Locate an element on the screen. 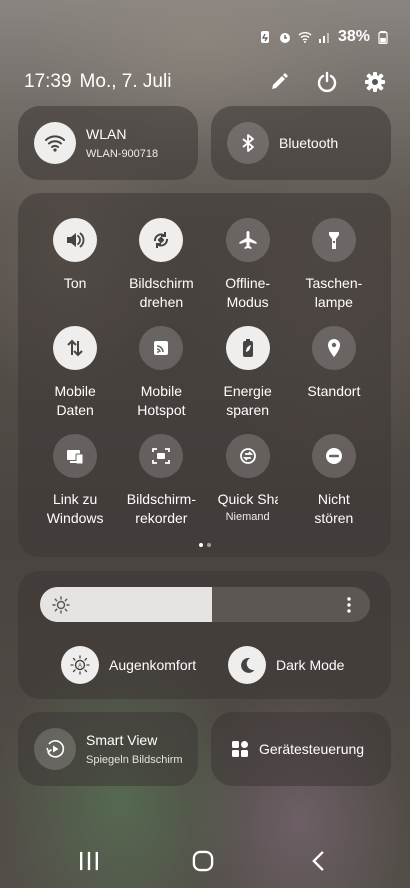 The width and height of the screenshot is (410, 888). edit-pencil-icon is located at coordinates (279, 82).